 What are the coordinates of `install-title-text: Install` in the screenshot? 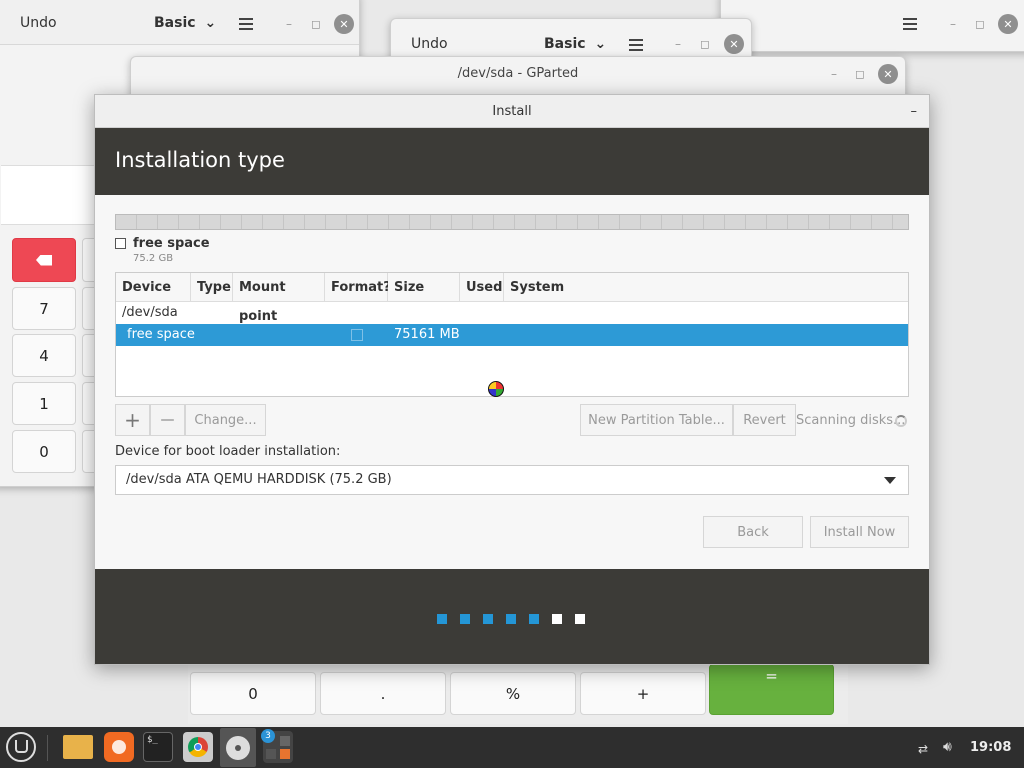 It's located at (512, 111).